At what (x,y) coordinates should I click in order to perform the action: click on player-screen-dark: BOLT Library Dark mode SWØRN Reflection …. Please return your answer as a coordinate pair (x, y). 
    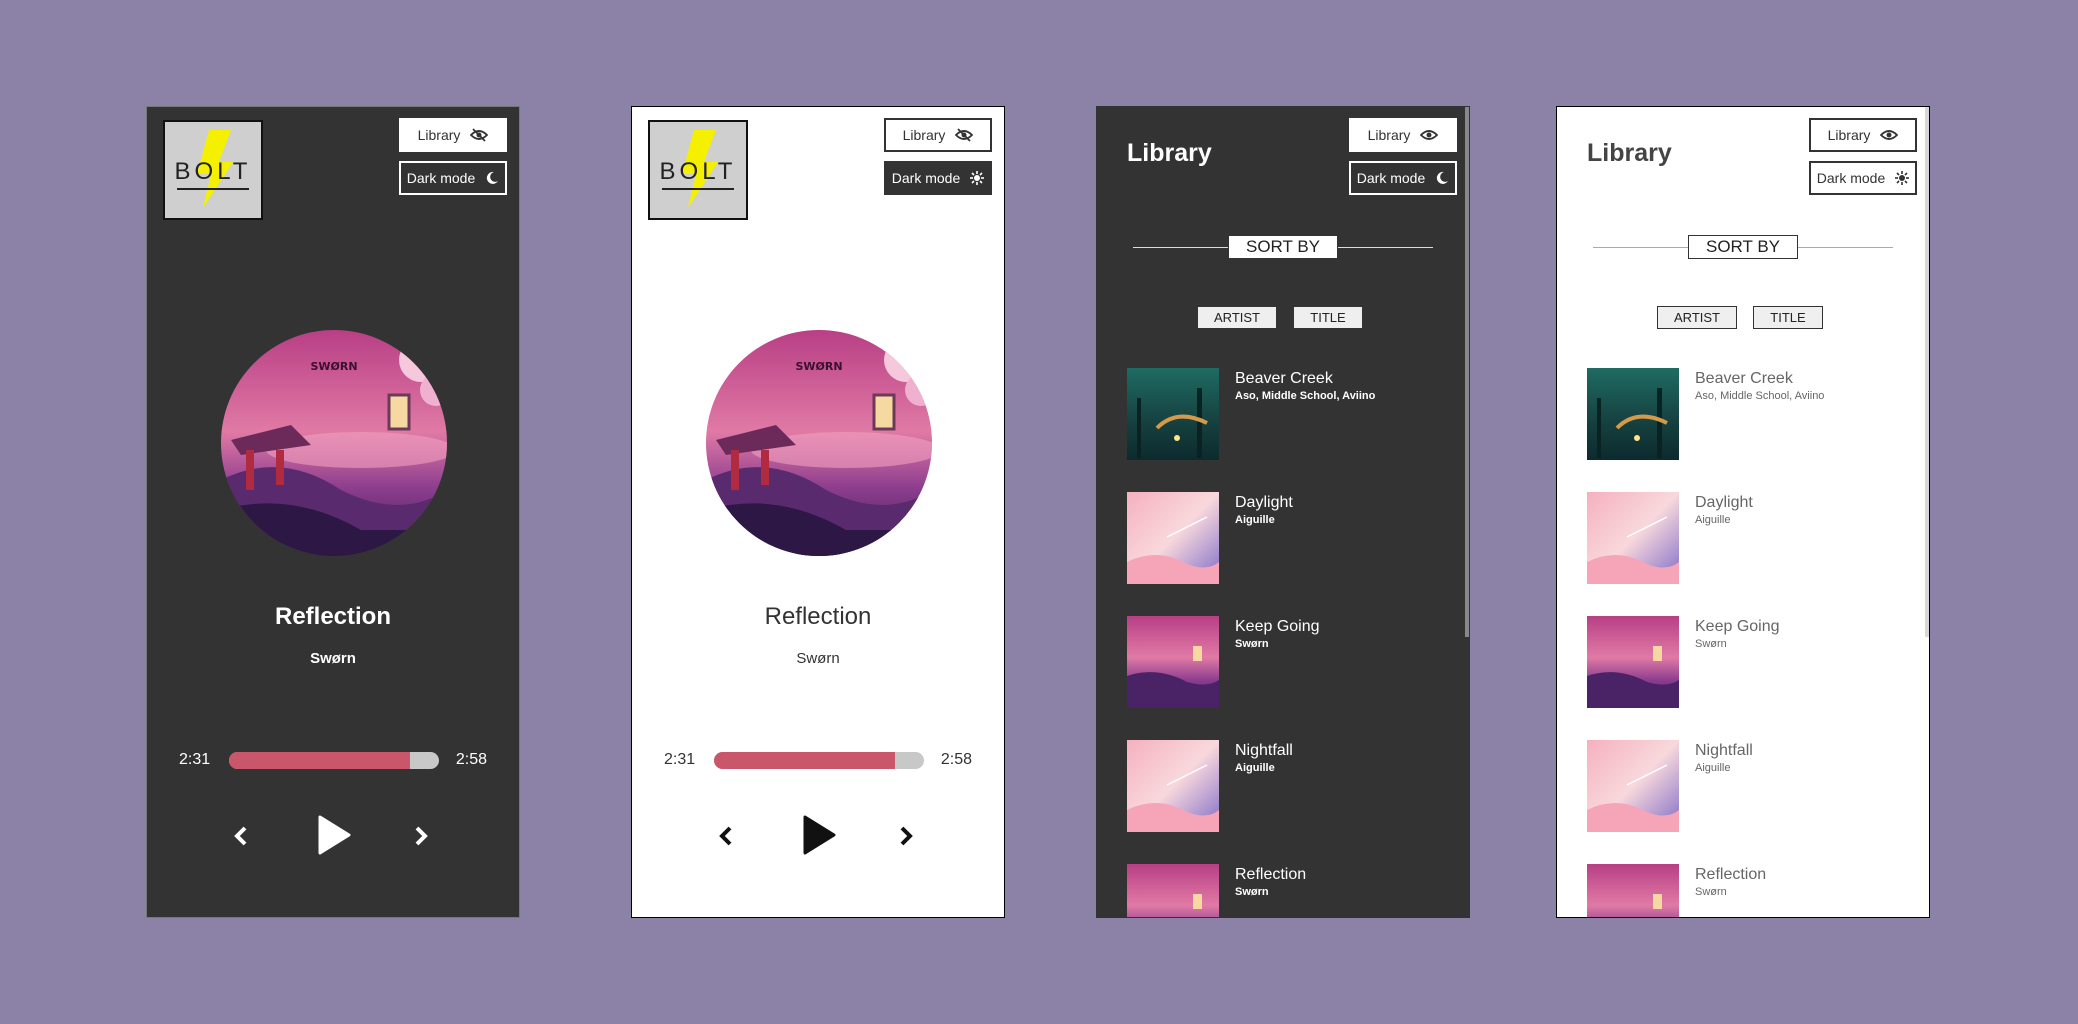
    Looking at the image, I should click on (333, 512).